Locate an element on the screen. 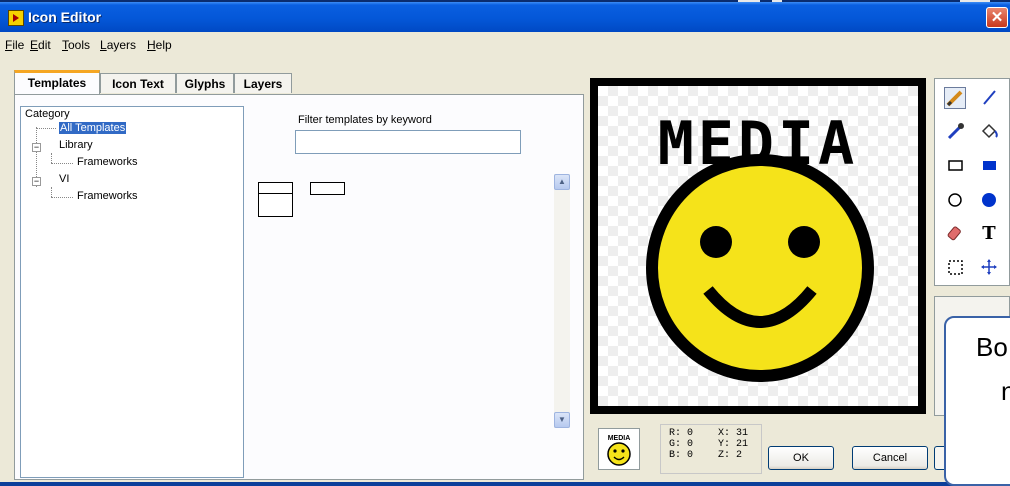 The height and width of the screenshot is (486, 1010). tab-templates: Templates is located at coordinates (57, 82).